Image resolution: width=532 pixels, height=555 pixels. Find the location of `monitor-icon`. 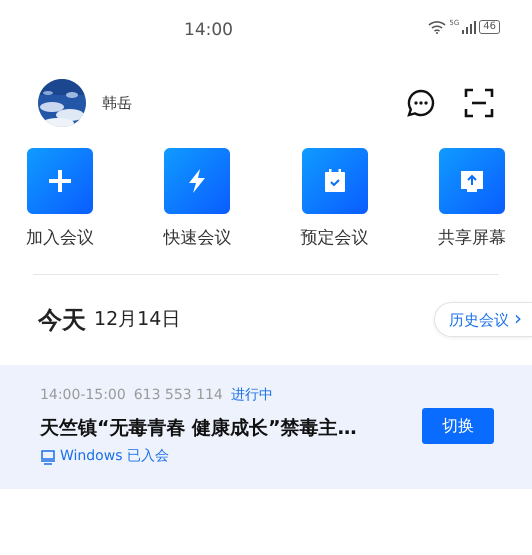

monitor-icon is located at coordinates (48, 456).